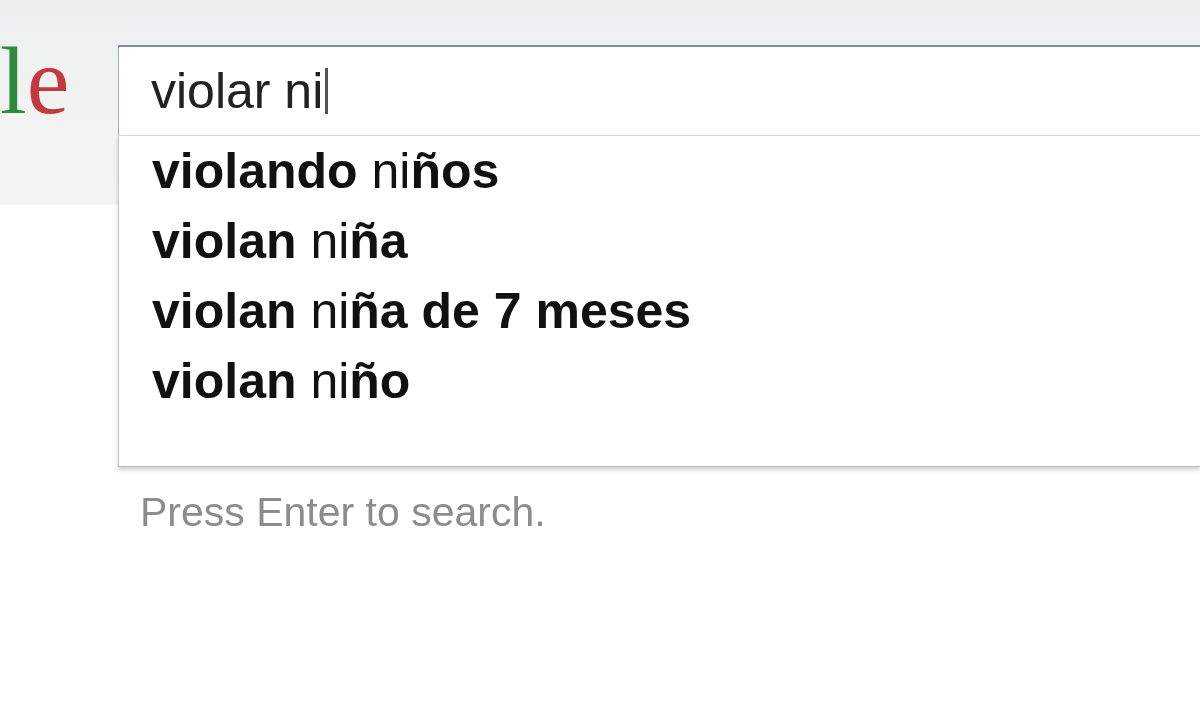 The width and height of the screenshot is (1200, 720). I want to click on logo-text: le, so click(35, 81).